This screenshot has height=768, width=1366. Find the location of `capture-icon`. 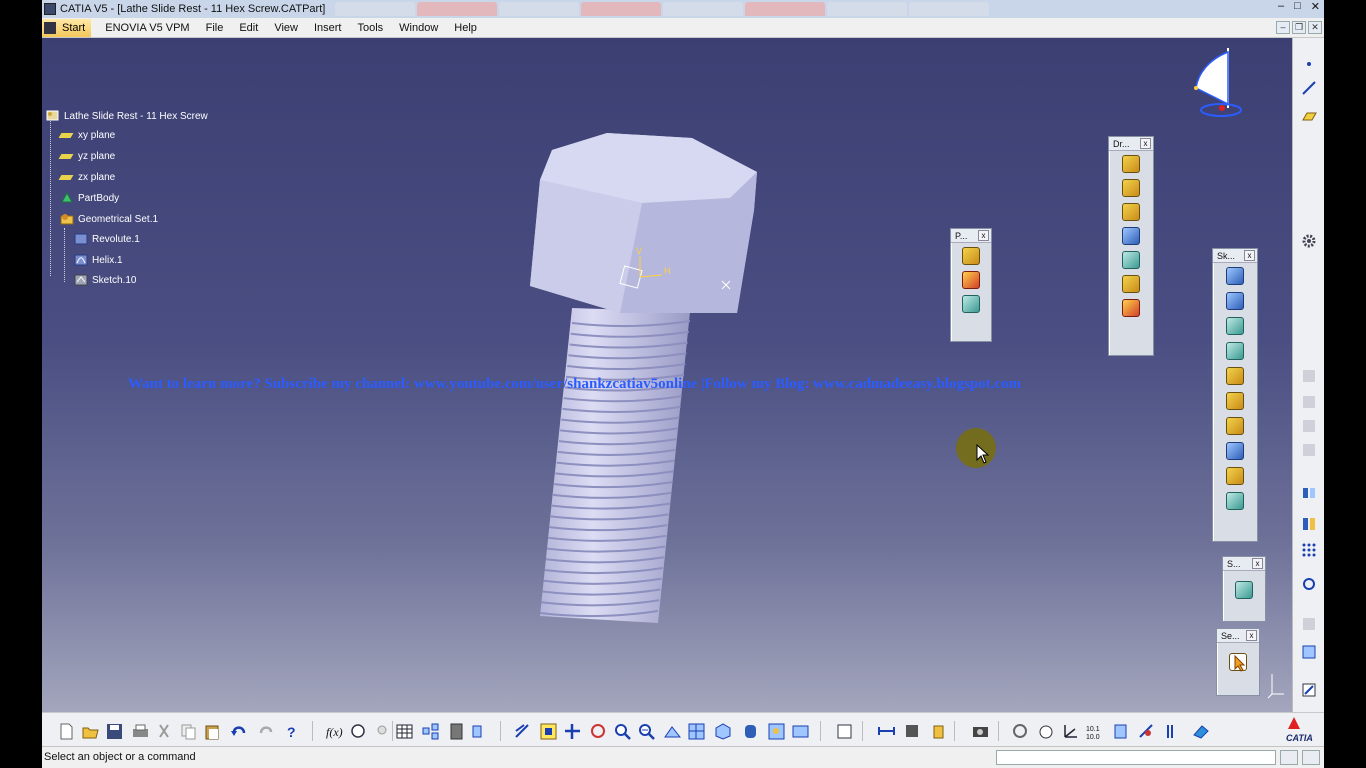

capture-icon is located at coordinates (980, 731).